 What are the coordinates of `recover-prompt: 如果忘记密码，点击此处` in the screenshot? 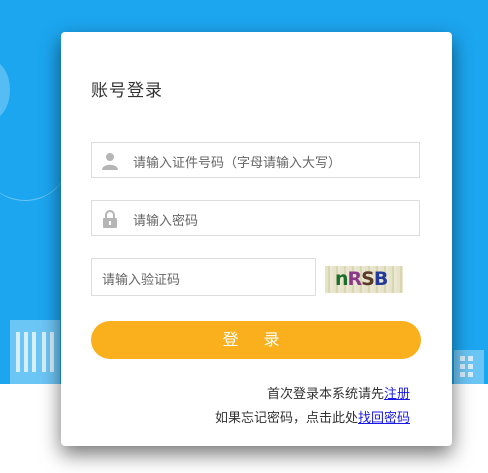 It's located at (286, 418).